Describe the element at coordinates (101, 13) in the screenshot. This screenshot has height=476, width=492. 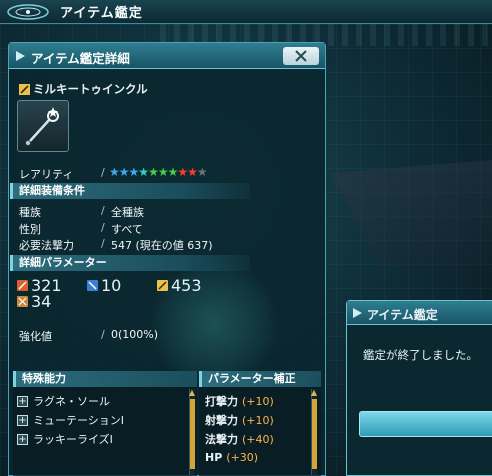
I see `top-title: アイテム鑑定` at that location.